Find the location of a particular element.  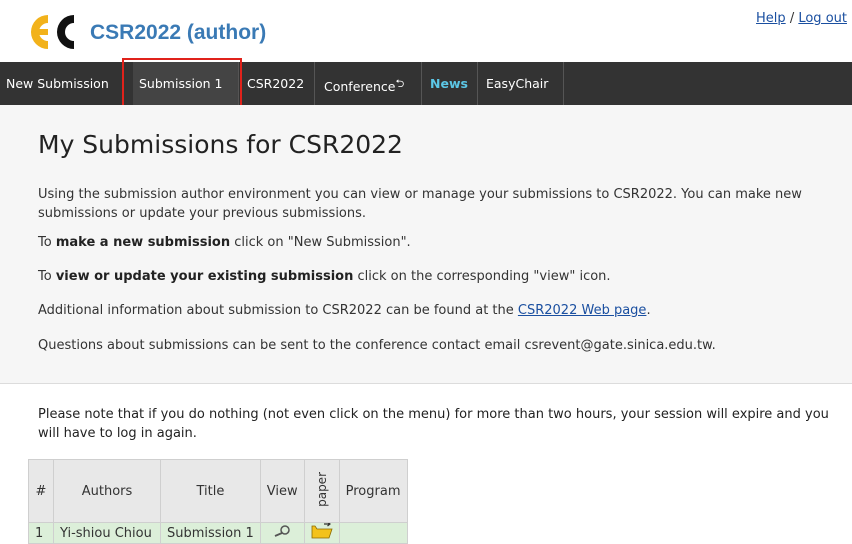

table-header-row: # Authors Title View paper Program is located at coordinates (218, 491).